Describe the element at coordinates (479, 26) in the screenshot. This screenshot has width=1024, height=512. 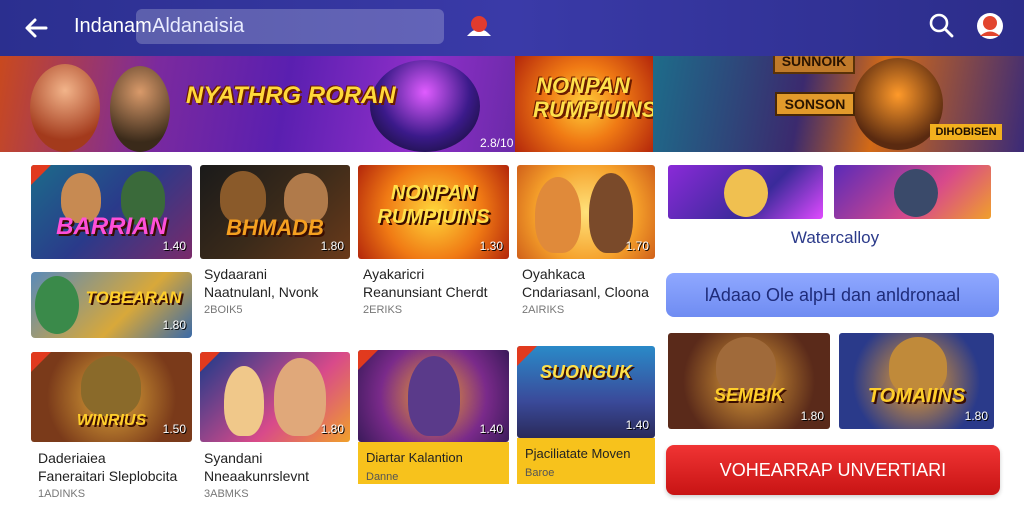
I see `notification-icon` at that location.